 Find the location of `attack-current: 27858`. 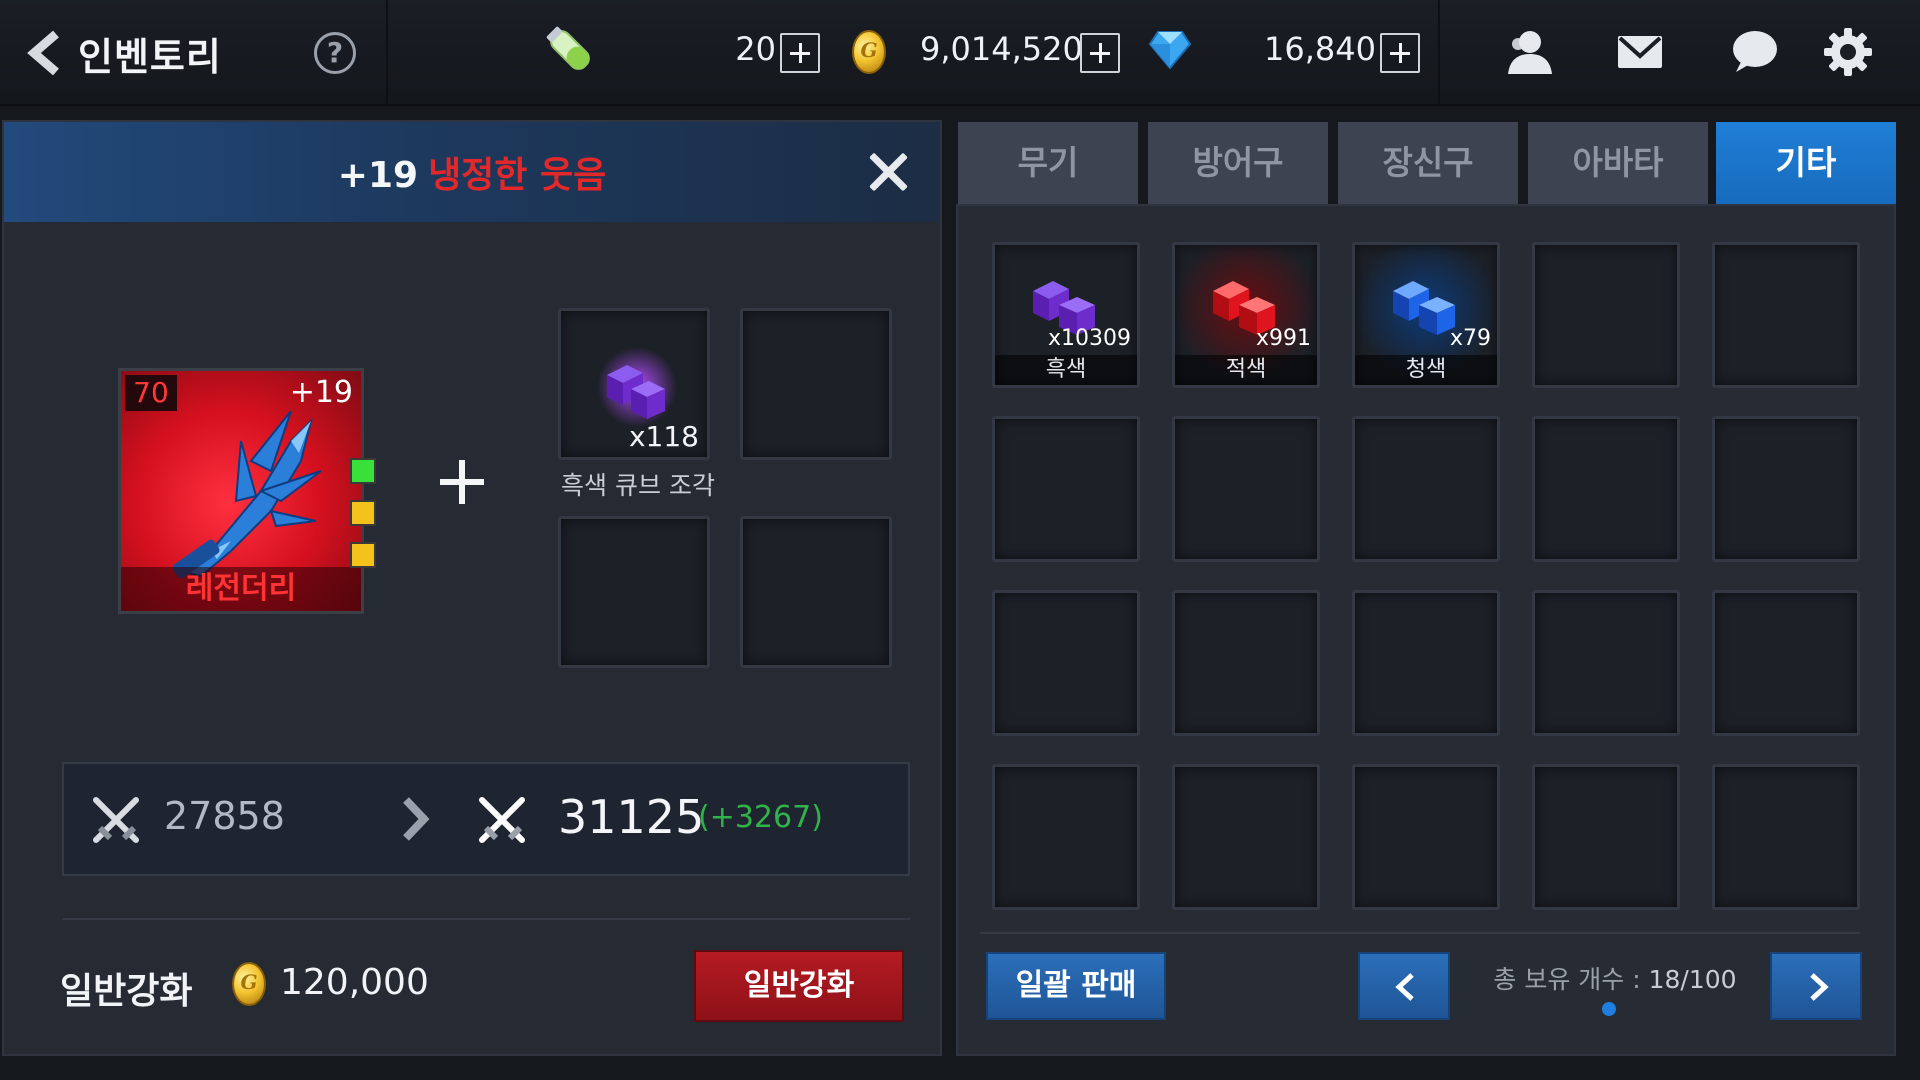

attack-current: 27858 is located at coordinates (224, 816).